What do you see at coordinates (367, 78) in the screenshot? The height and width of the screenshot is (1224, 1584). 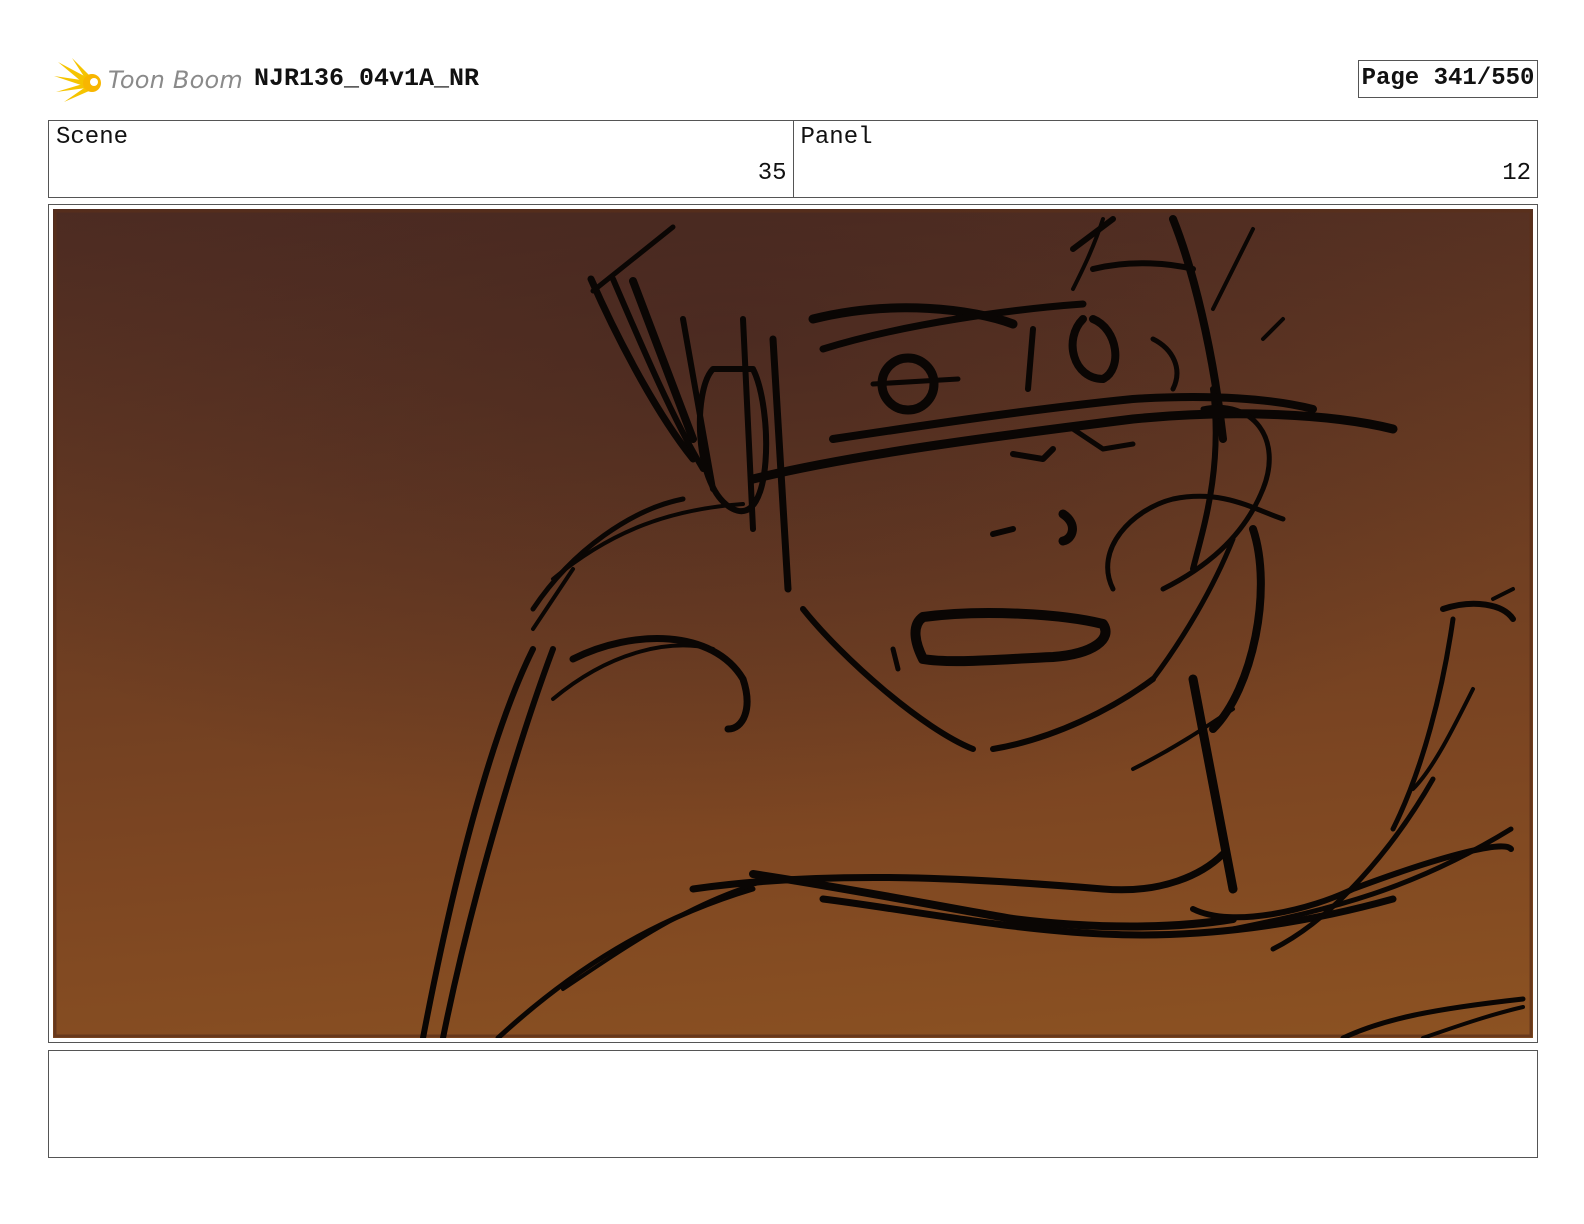 I see `project-title: NJR136_04v1A_NR` at bounding box center [367, 78].